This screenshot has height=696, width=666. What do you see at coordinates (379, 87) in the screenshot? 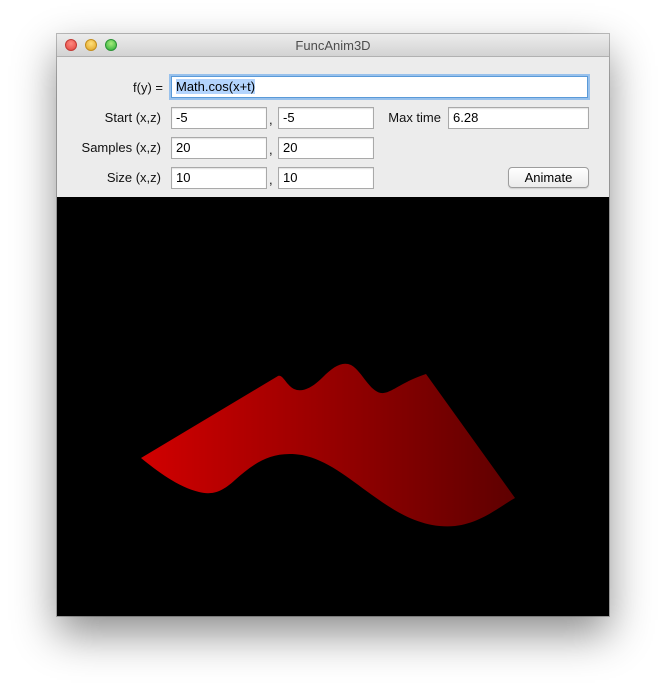
I see `function-input: Math.cos(x+t)` at bounding box center [379, 87].